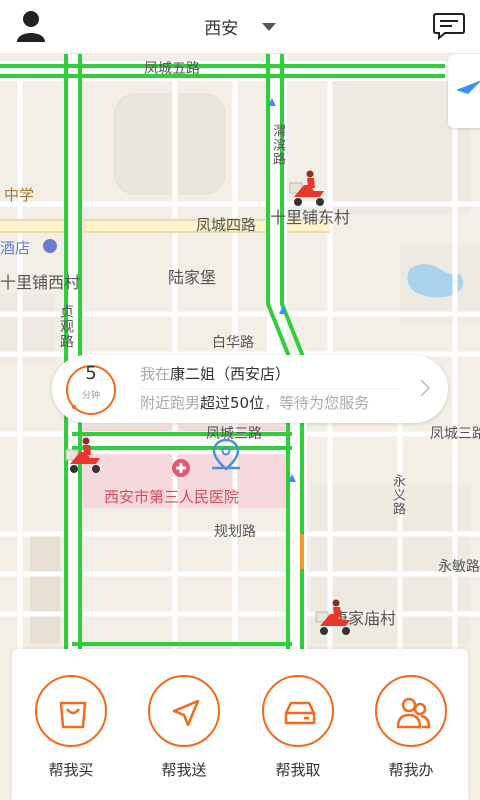  I want to click on eta-unit: 分钟, so click(90, 396).